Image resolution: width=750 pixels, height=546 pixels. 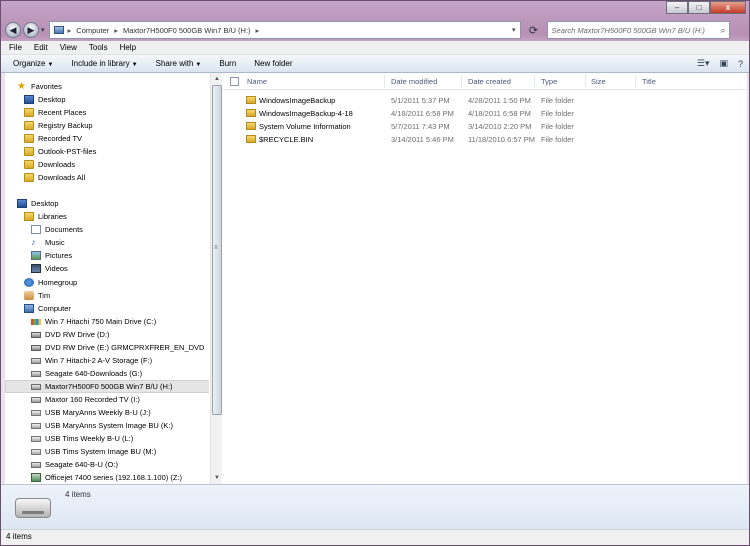 I want to click on nav-lib-videos: Videos, so click(x=49, y=268).